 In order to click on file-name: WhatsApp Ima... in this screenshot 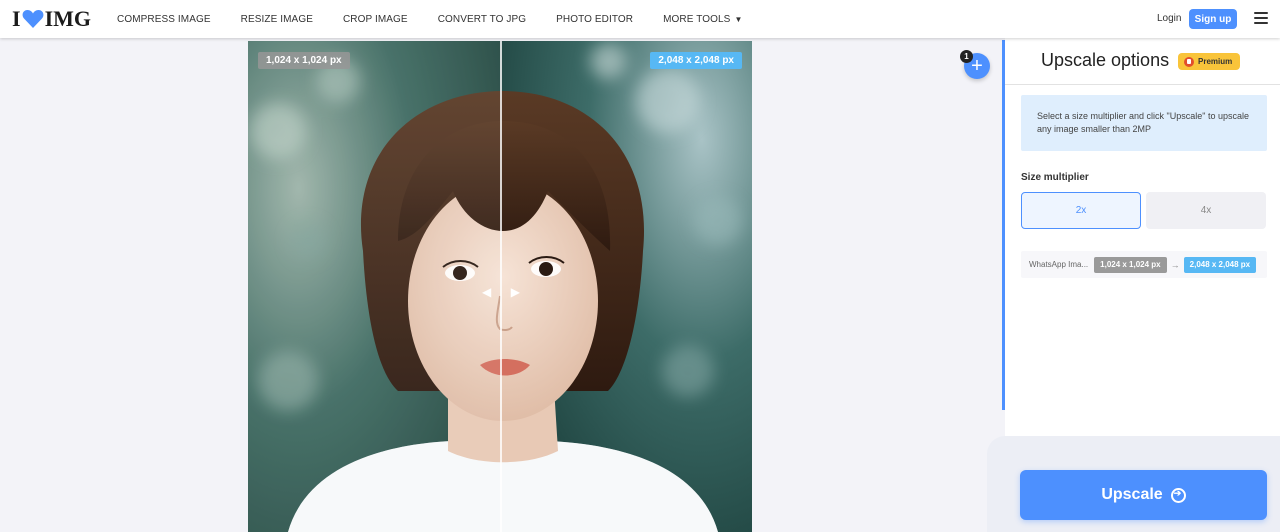, I will do `click(1059, 264)`.